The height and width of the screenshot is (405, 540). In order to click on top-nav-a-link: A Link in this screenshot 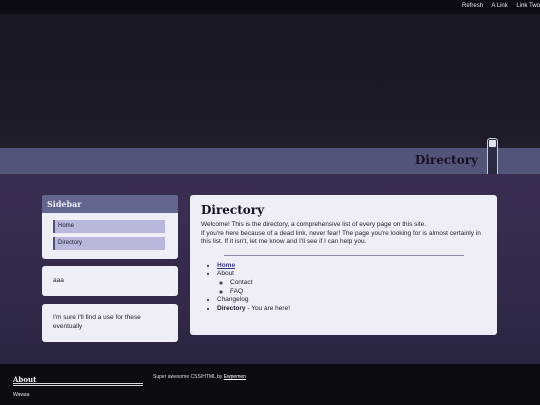, I will do `click(499, 6)`.